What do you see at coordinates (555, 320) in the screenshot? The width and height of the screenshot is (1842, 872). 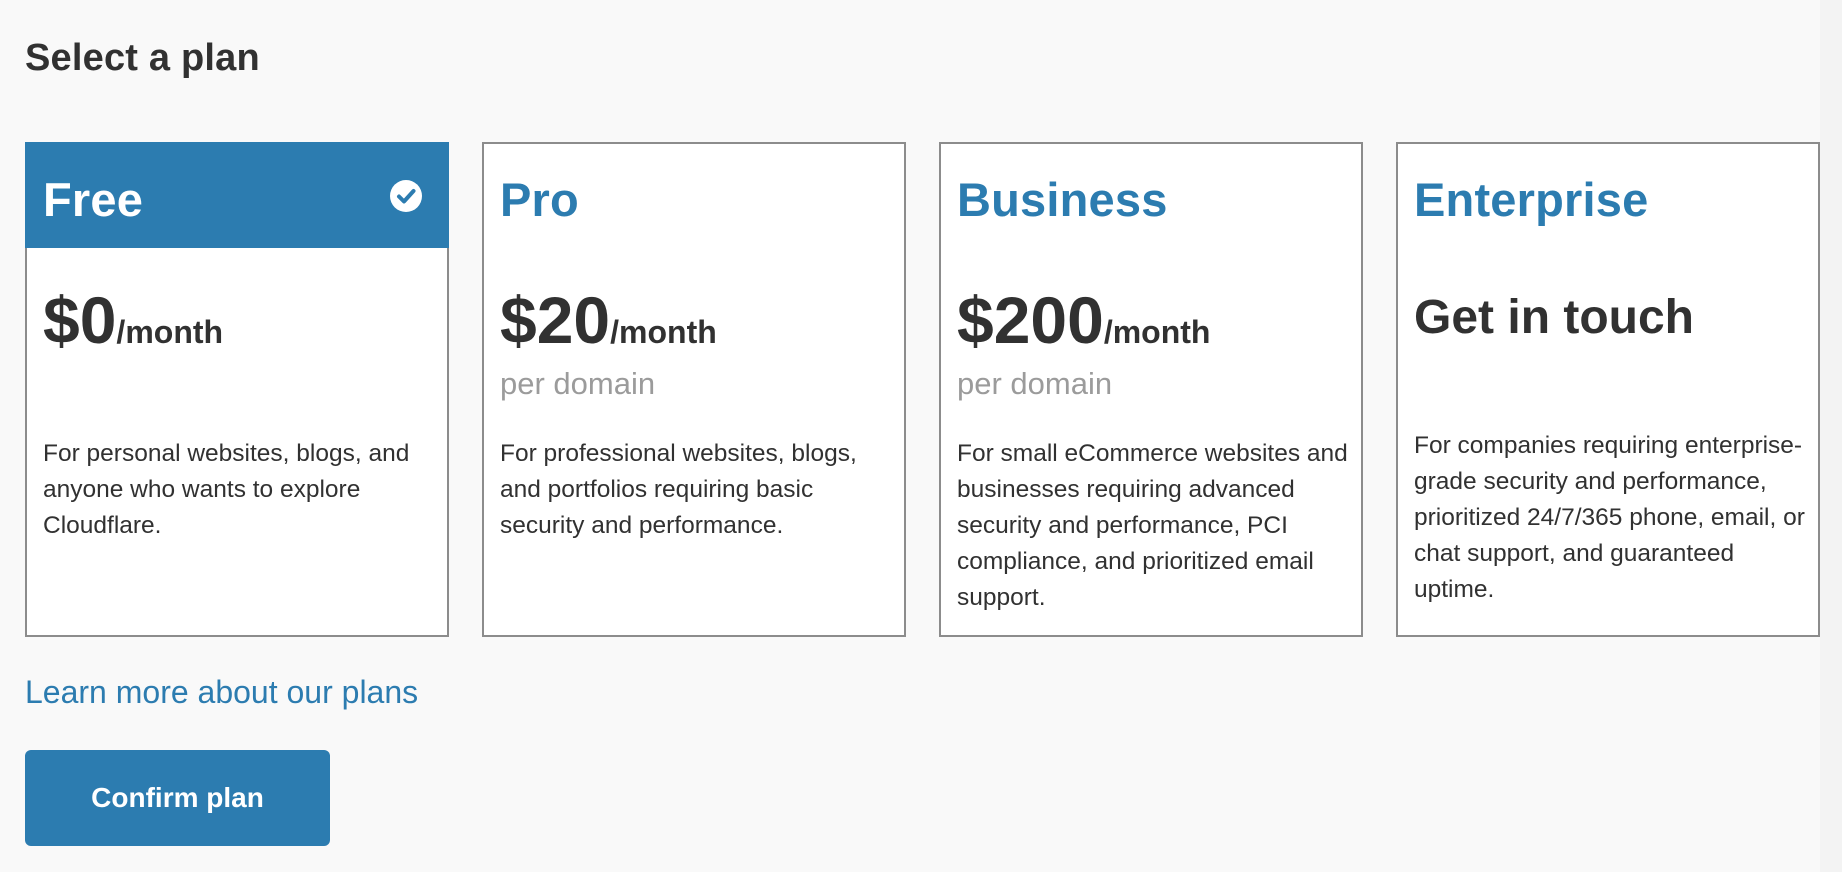 I see `price-amount: $20` at bounding box center [555, 320].